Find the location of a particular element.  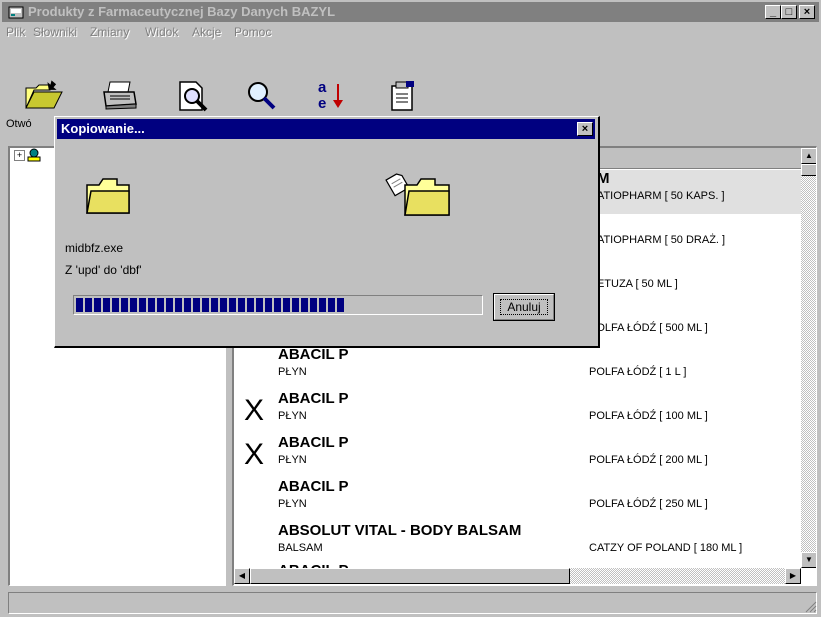

dialog-titlebar: Kopiowanie... × is located at coordinates (326, 129).